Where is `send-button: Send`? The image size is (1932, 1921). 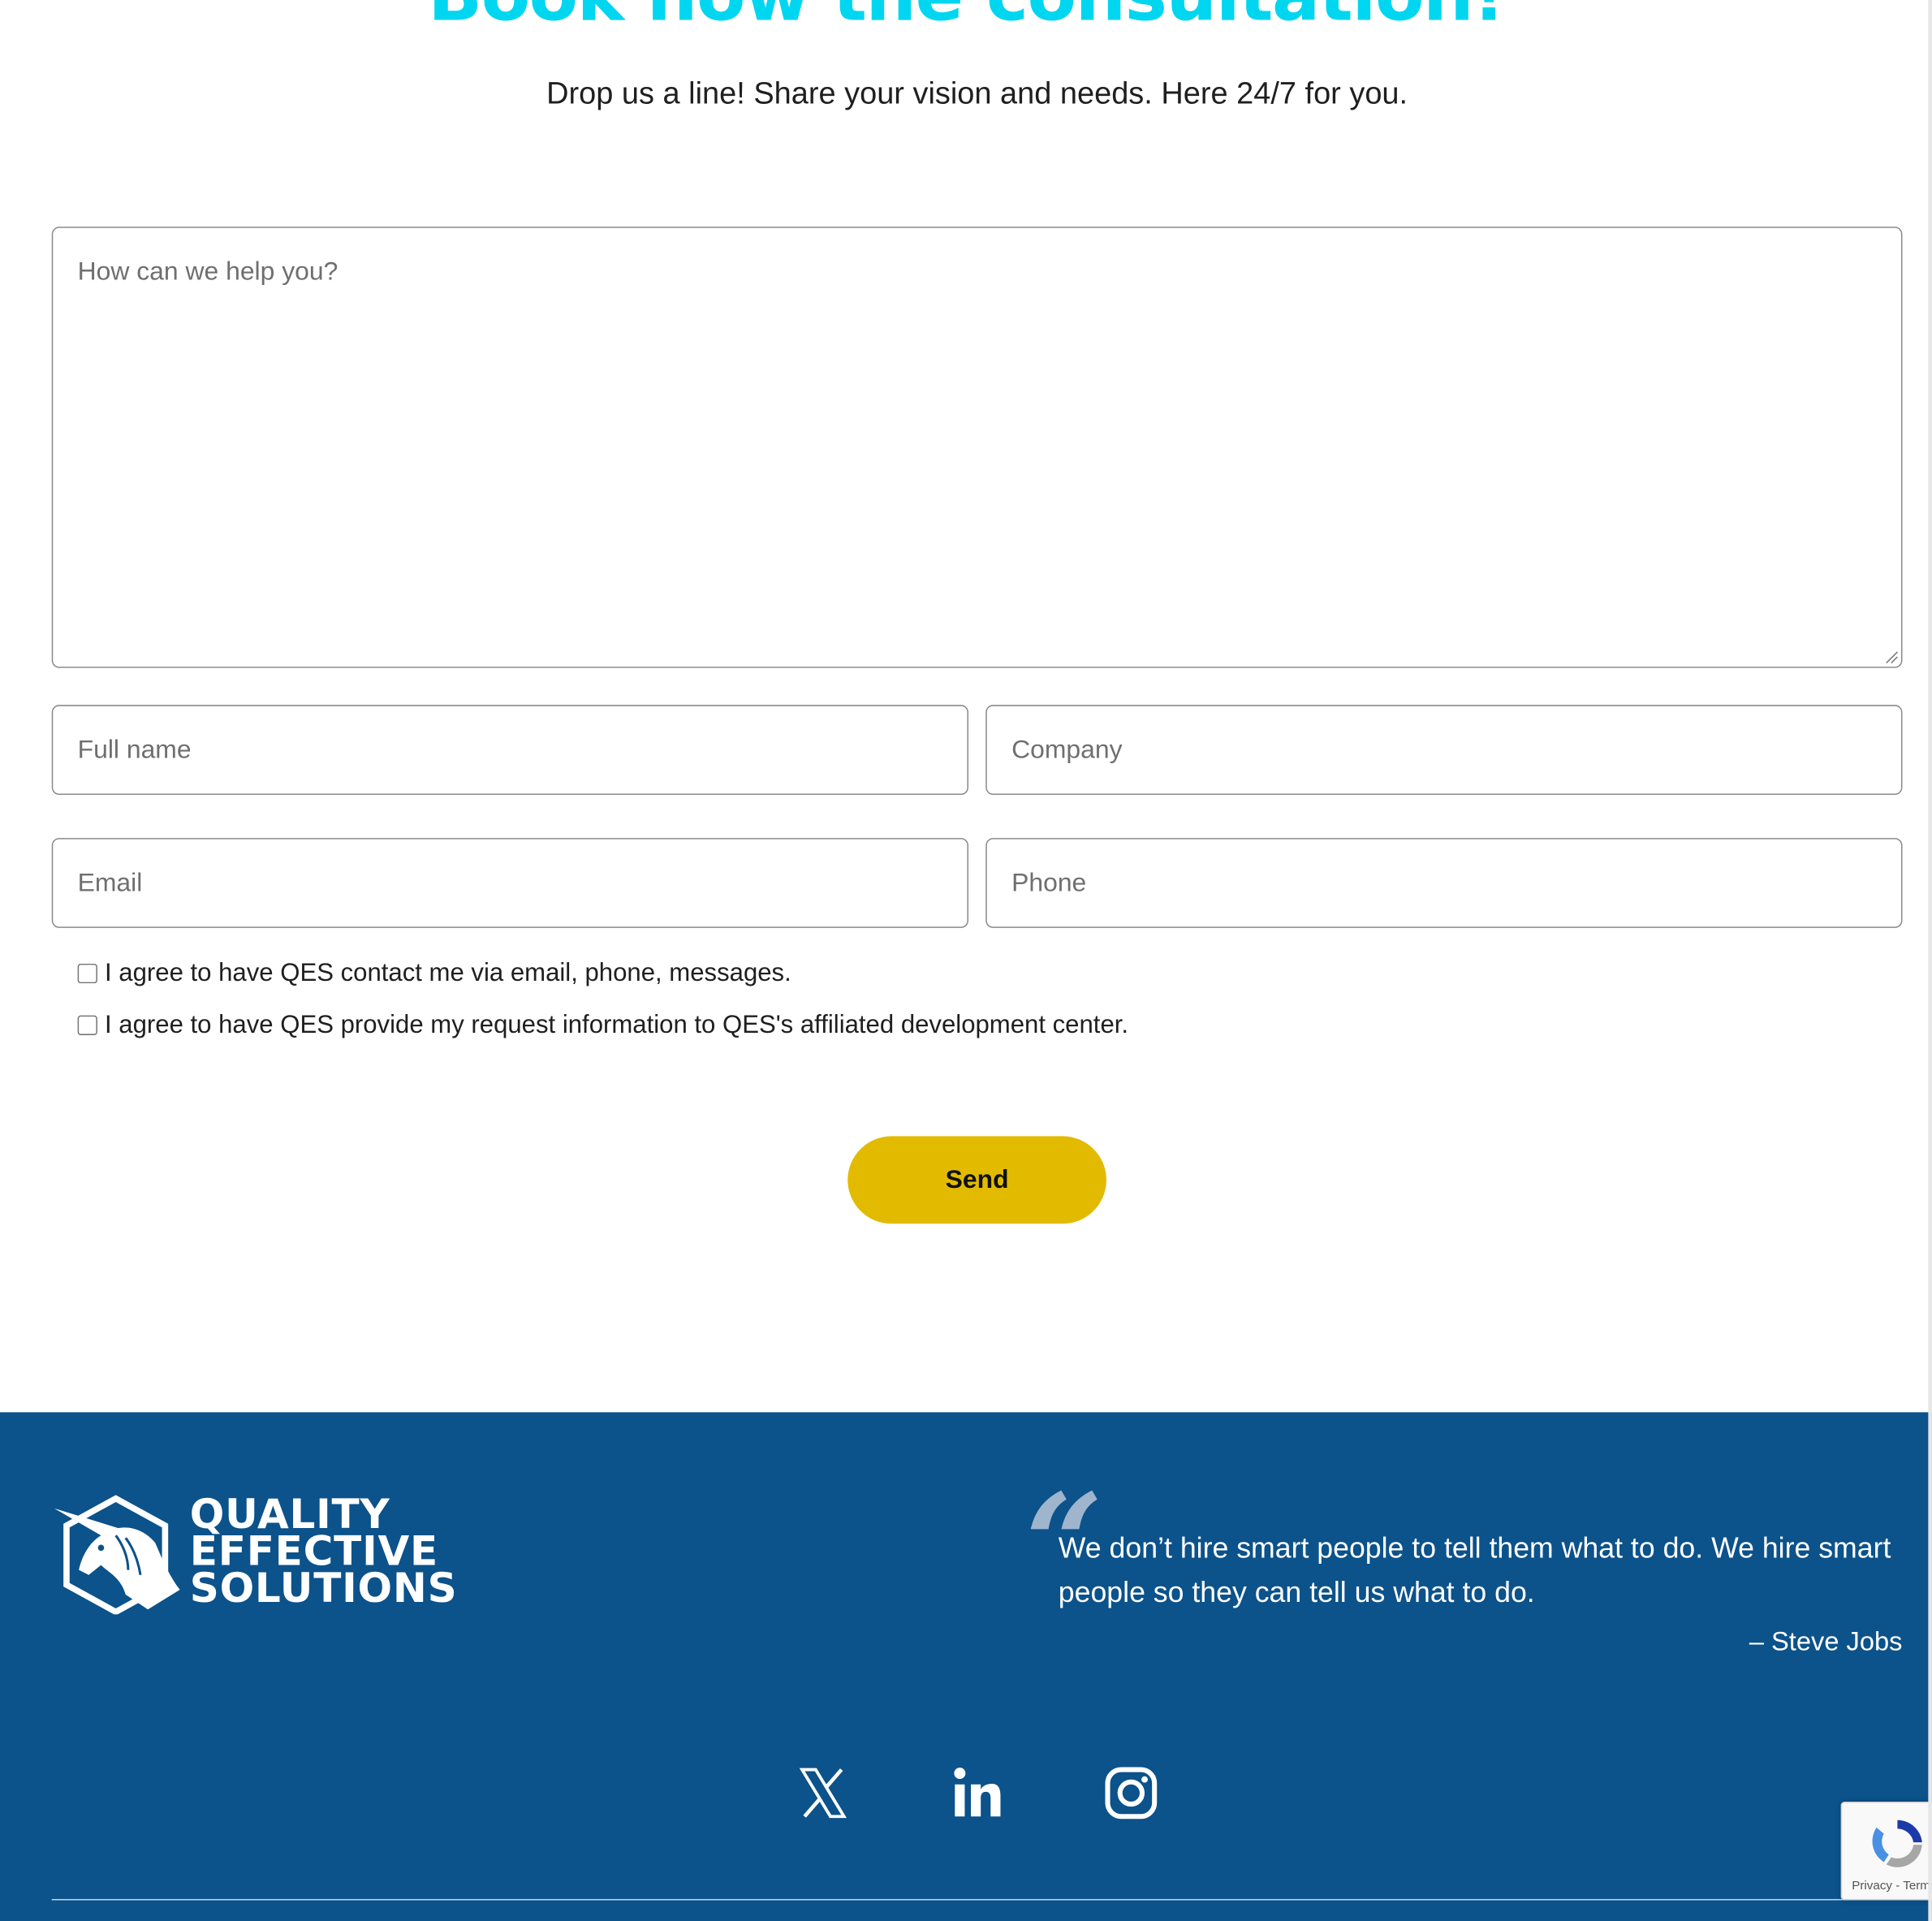 send-button: Send is located at coordinates (976, 1180).